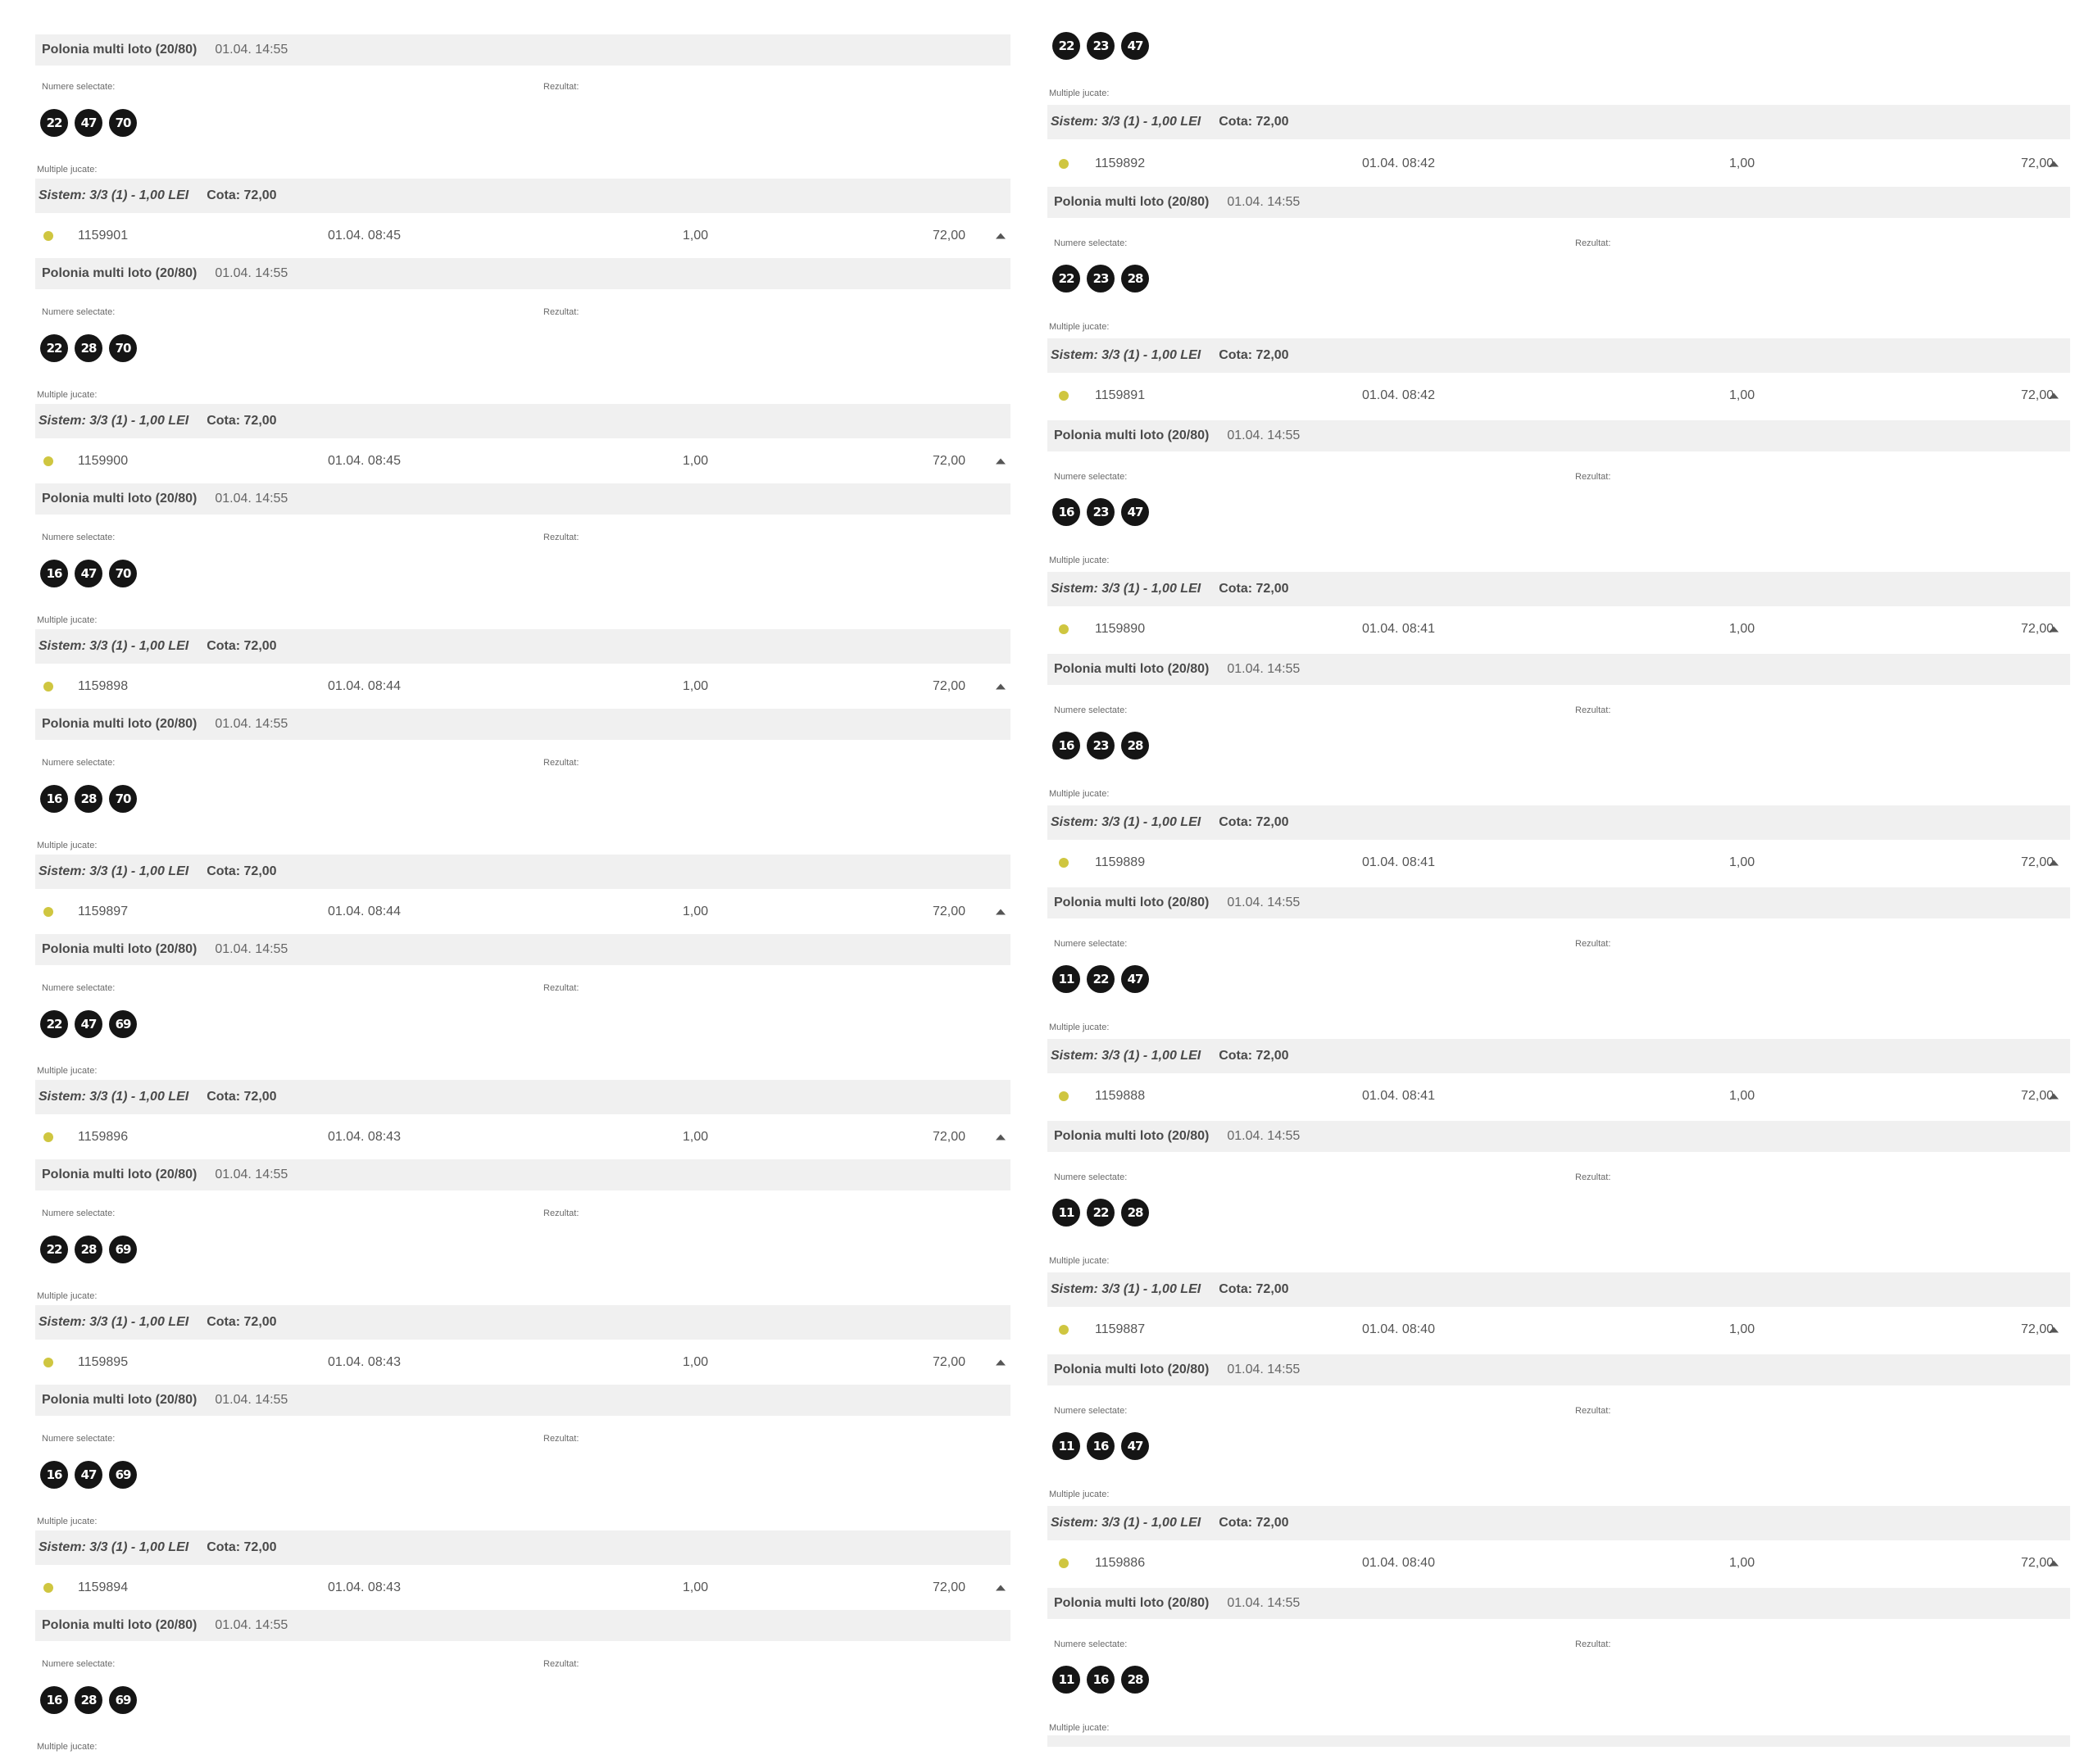 The width and height of the screenshot is (2098, 1764). What do you see at coordinates (1559, 1329) in the screenshot?
I see `ticket-row: 1159887 01.04. 08:40 1,00 72,00` at bounding box center [1559, 1329].